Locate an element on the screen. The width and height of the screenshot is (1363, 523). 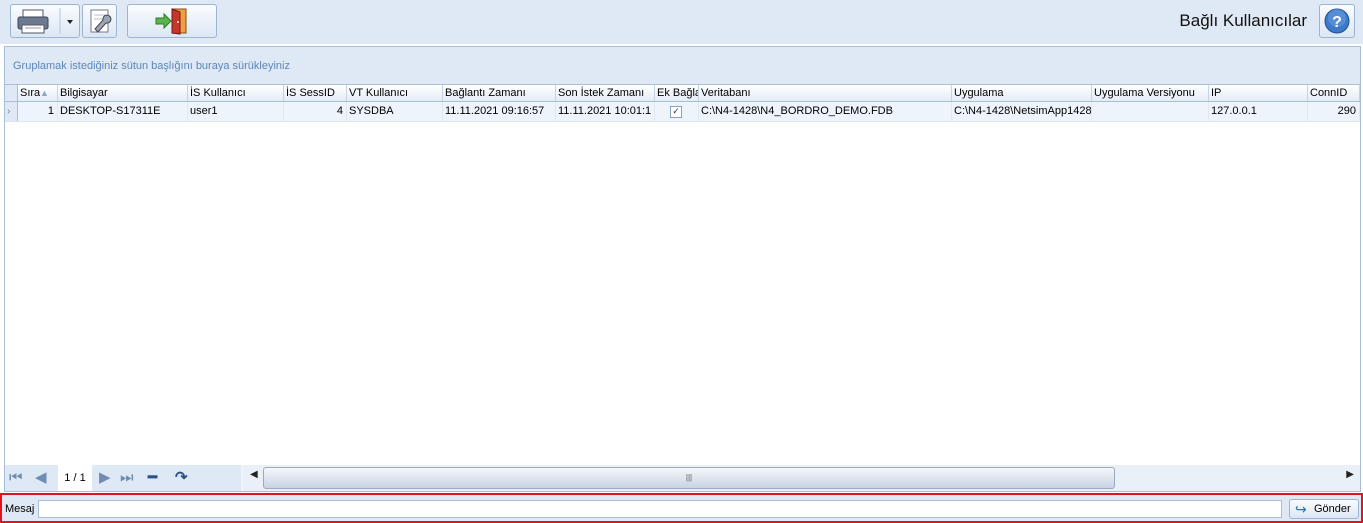
send-button-label: Gönder is located at coordinates (1332, 509).